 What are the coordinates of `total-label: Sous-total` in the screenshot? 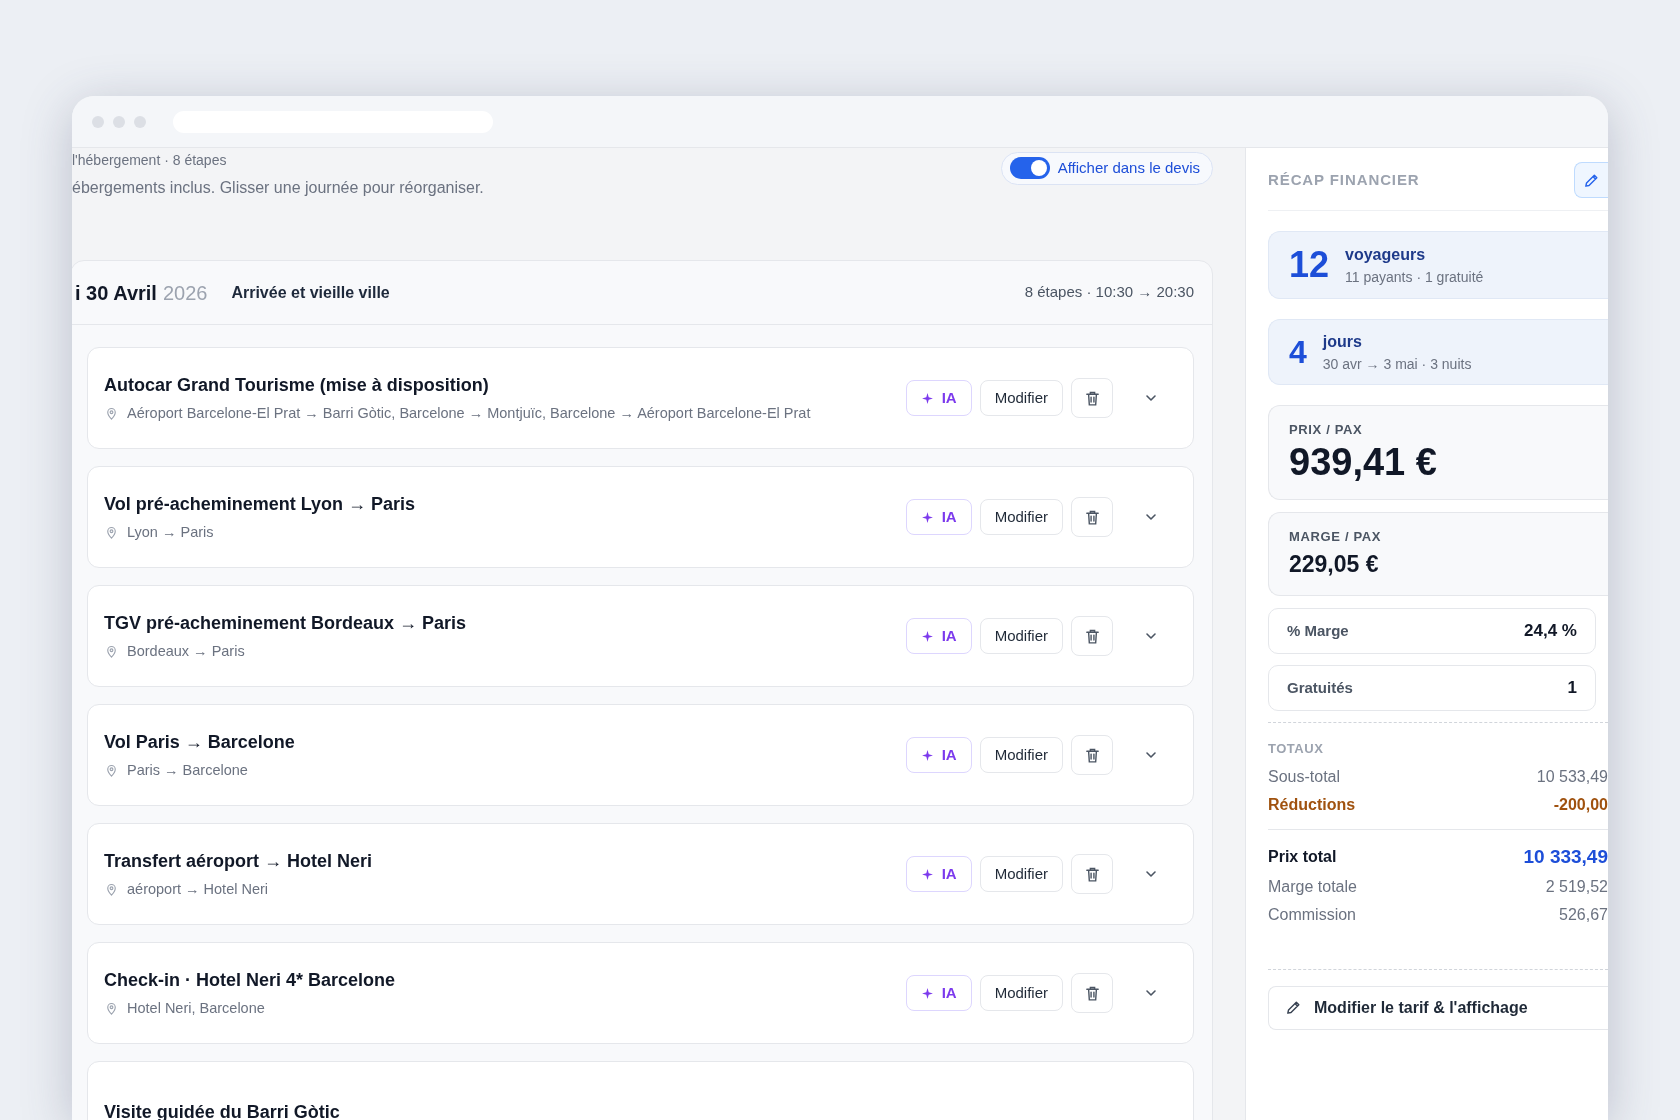 It's located at (1304, 776).